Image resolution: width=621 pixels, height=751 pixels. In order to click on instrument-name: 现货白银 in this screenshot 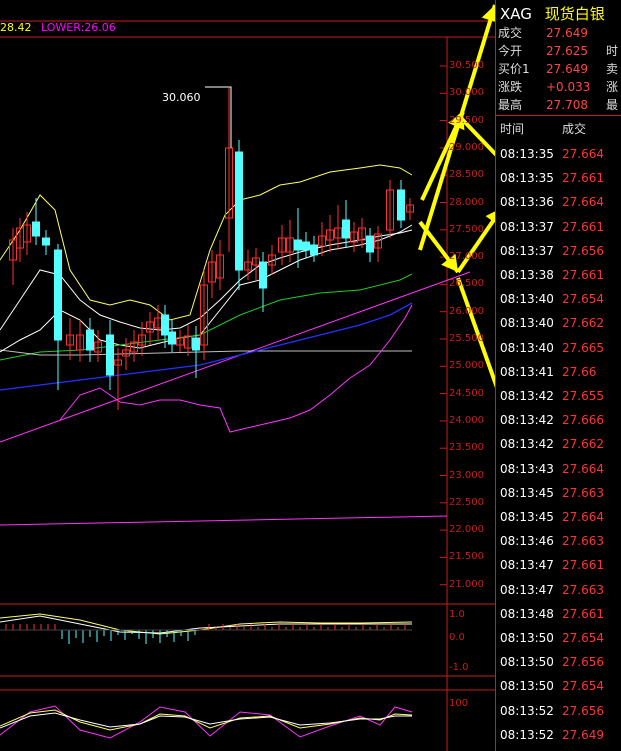, I will do `click(574, 14)`.